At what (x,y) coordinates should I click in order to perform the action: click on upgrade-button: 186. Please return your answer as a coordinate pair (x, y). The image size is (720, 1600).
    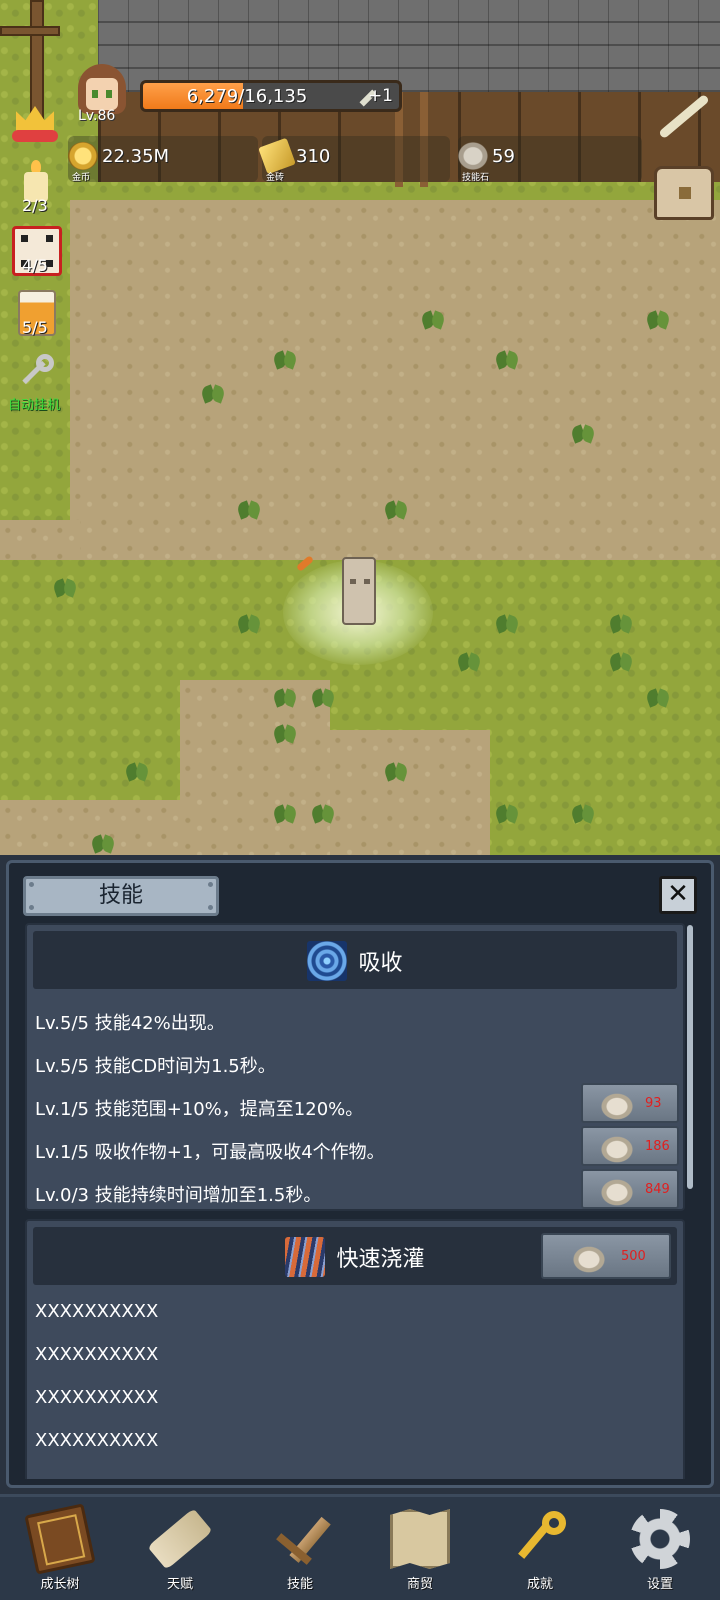
    Looking at the image, I should click on (630, 1146).